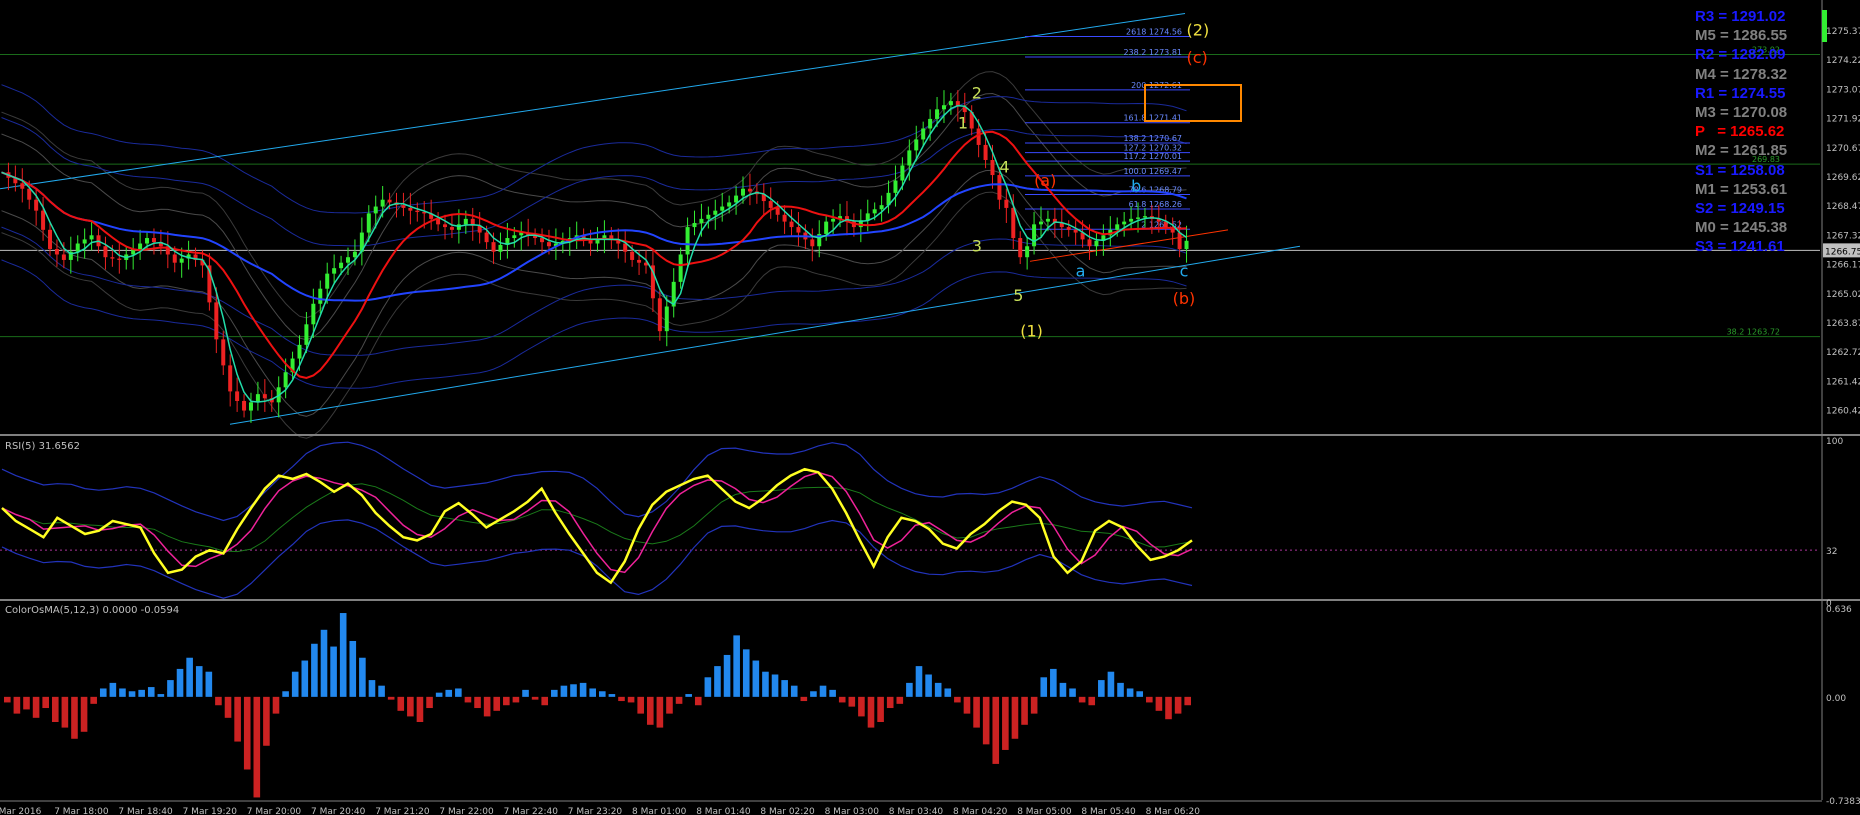 Image resolution: width=1860 pixels, height=815 pixels. Describe the element at coordinates (597, 518) in the screenshot. I see `rsi-slow-signal` at that location.